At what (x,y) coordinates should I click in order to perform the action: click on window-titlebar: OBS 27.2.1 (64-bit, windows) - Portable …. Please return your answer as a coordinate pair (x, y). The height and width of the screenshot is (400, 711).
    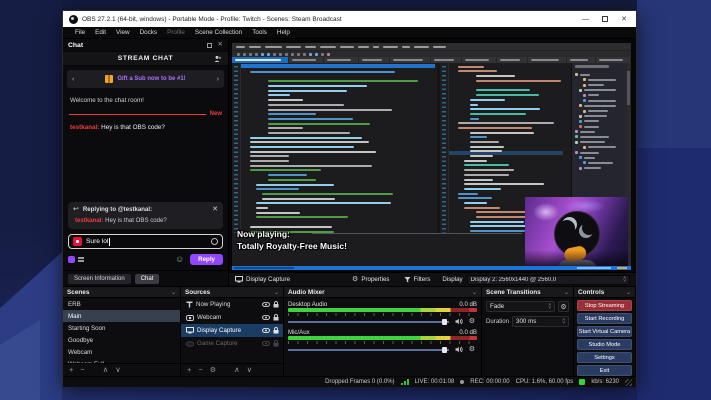
    Looking at the image, I should click on (349, 19).